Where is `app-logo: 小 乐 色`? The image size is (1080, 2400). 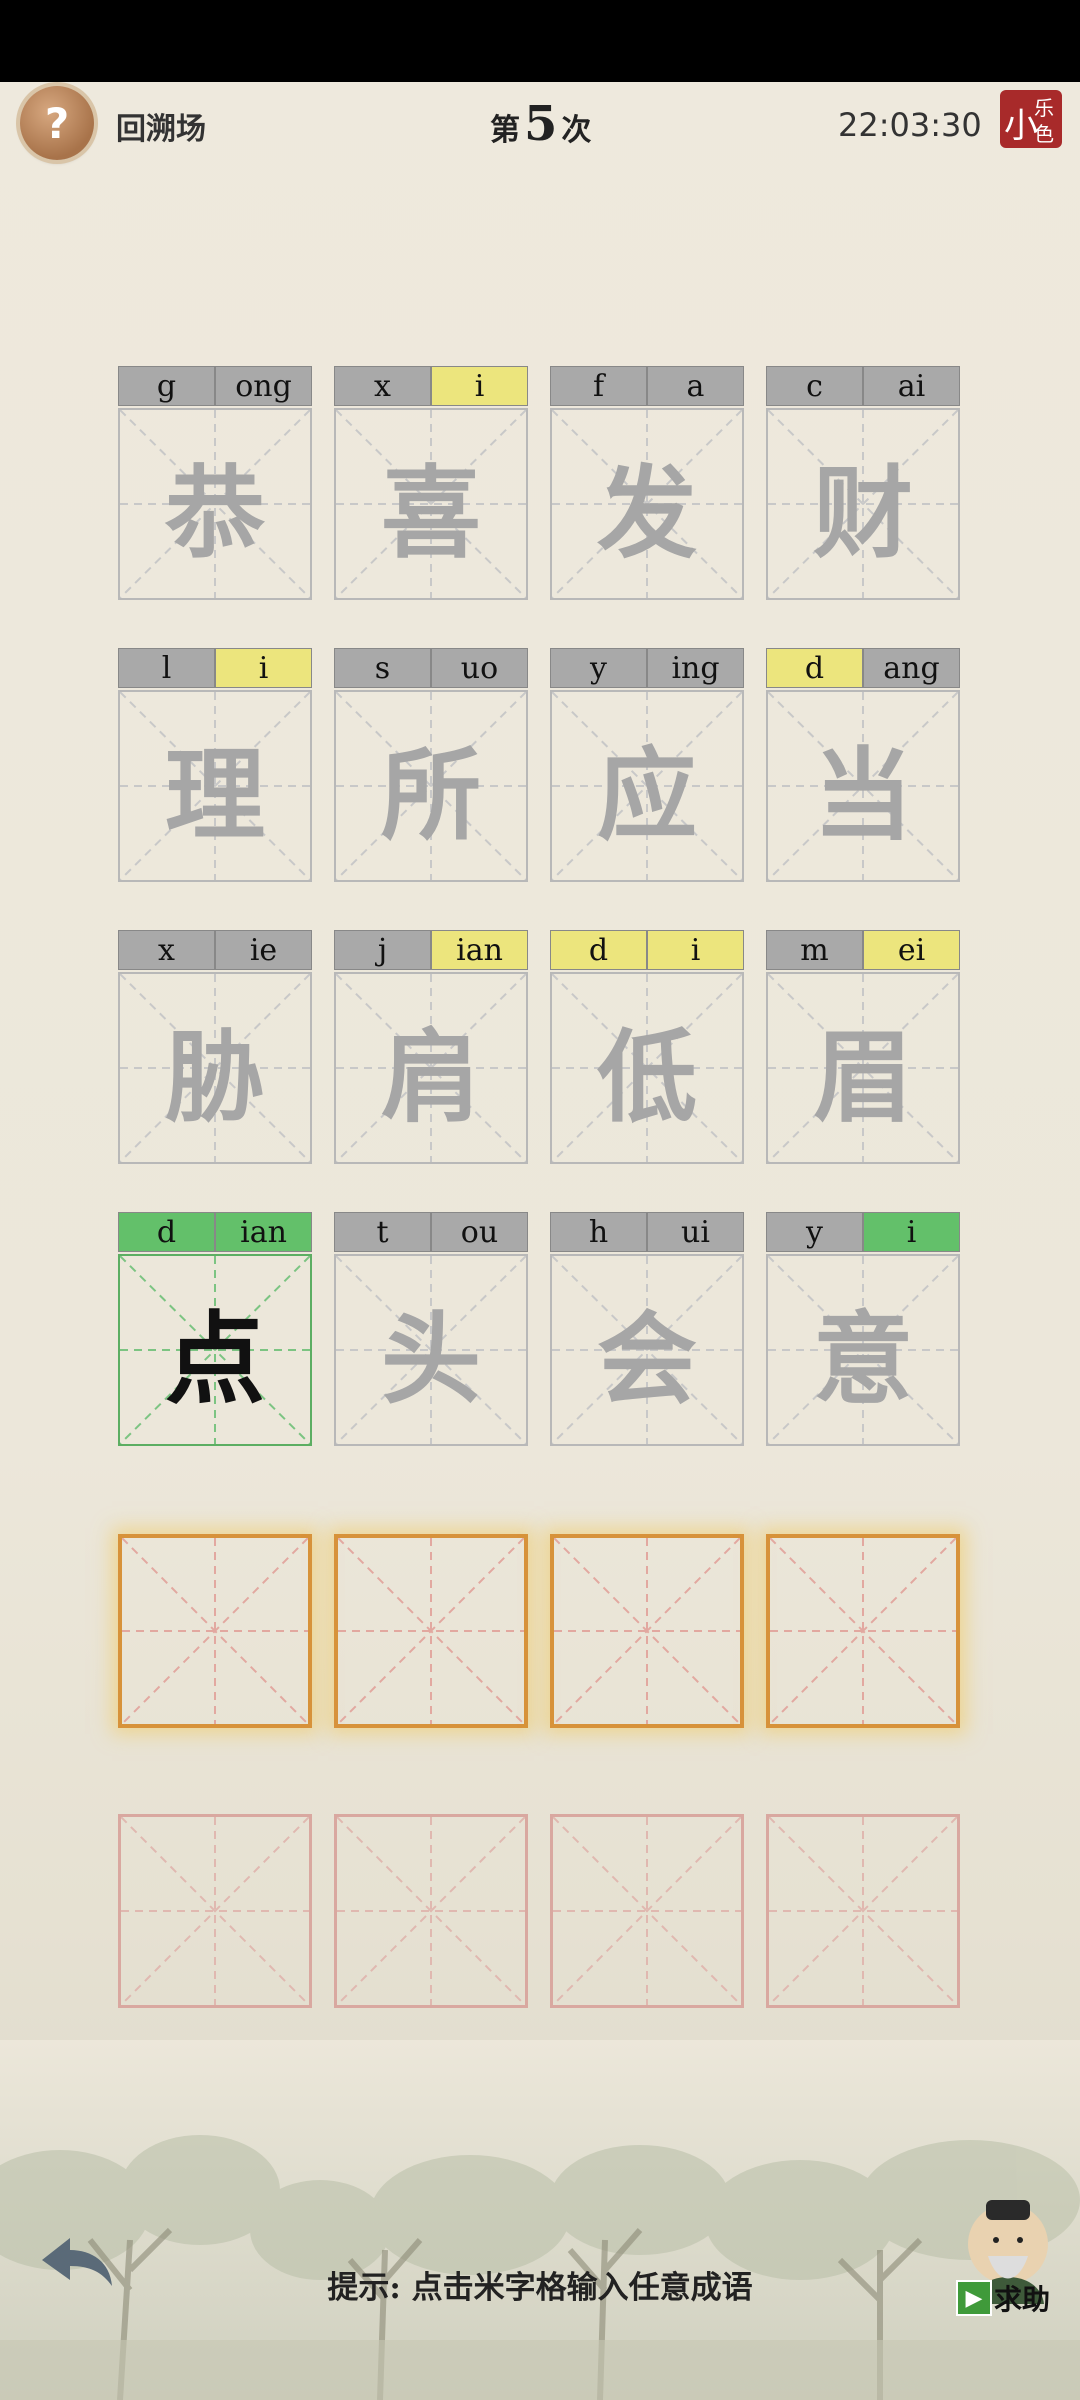
app-logo: 小 乐 色 is located at coordinates (1031, 119).